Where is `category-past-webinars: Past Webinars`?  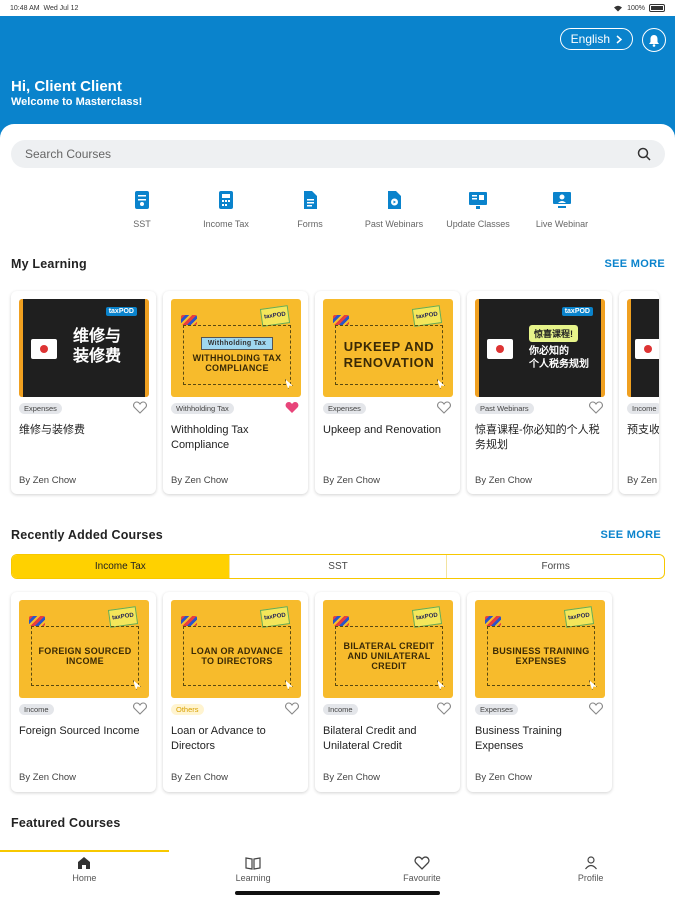
category-past-webinars: Past Webinars is located at coordinates (394, 209).